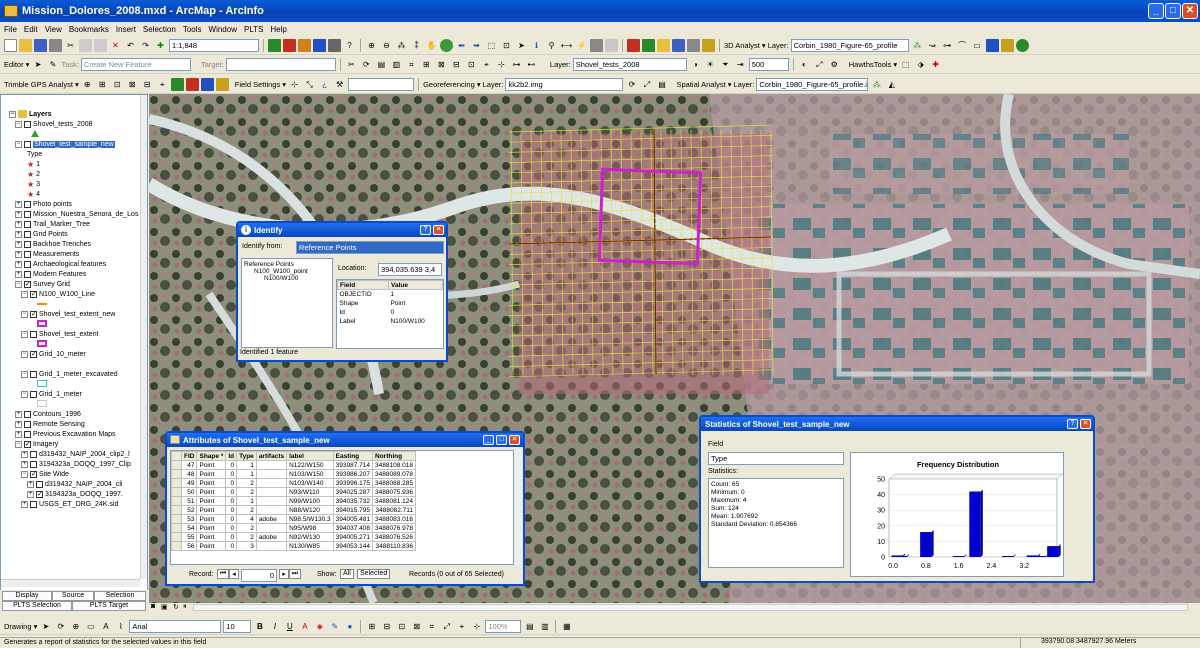  I want to click on menu-selection: Selection, so click(159, 29).